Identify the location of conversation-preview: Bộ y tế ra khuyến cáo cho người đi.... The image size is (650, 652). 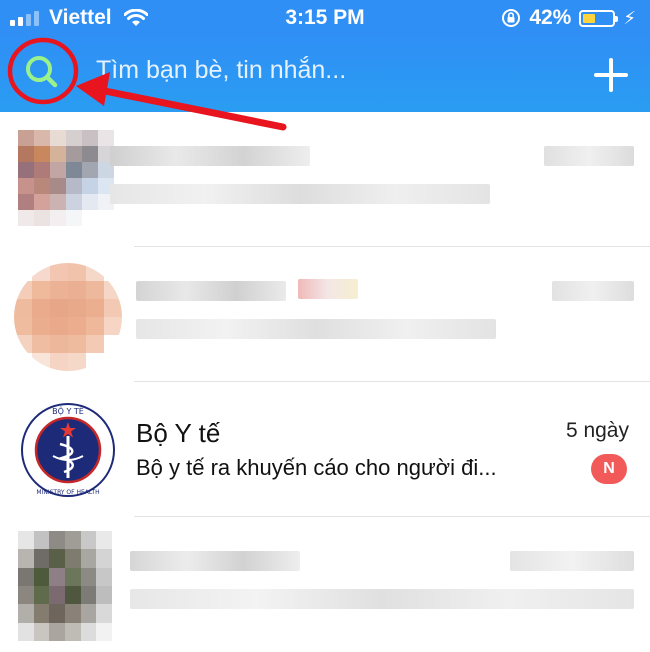
(316, 467).